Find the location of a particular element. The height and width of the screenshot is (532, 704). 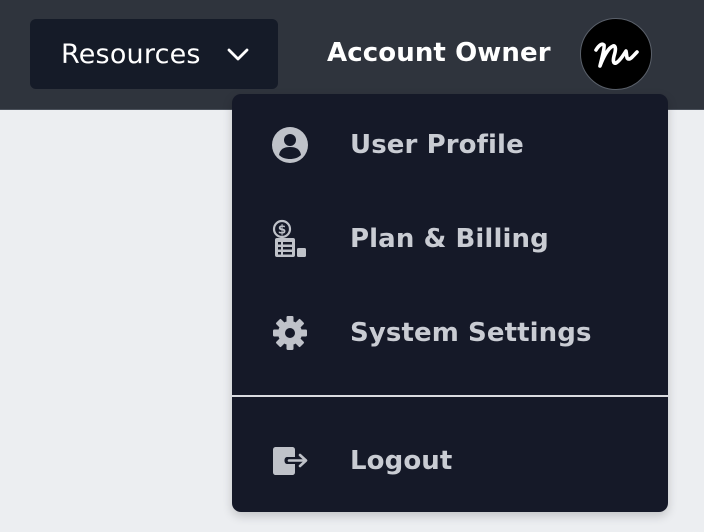

menu-item-user-profile: User Profile is located at coordinates (450, 145).